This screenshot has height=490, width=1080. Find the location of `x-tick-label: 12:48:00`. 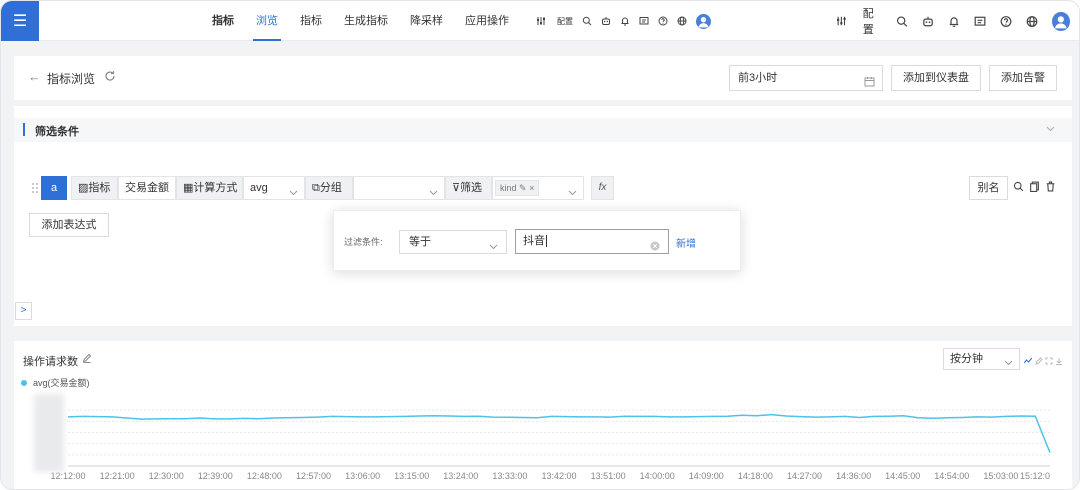

x-tick-label: 12:48:00 is located at coordinates (264, 476).